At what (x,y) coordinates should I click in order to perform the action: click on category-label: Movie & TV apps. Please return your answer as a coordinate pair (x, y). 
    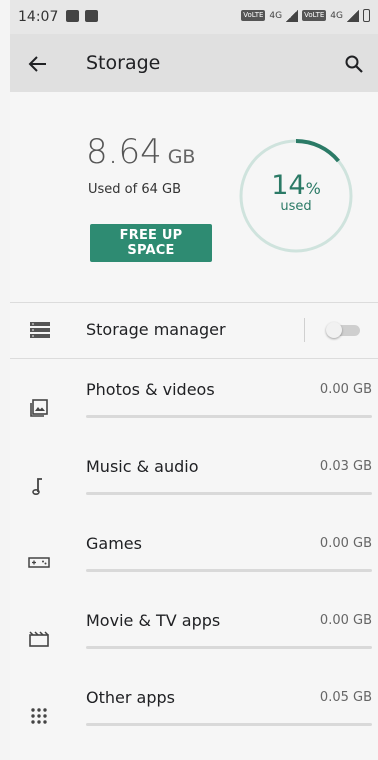
    Looking at the image, I should click on (153, 620).